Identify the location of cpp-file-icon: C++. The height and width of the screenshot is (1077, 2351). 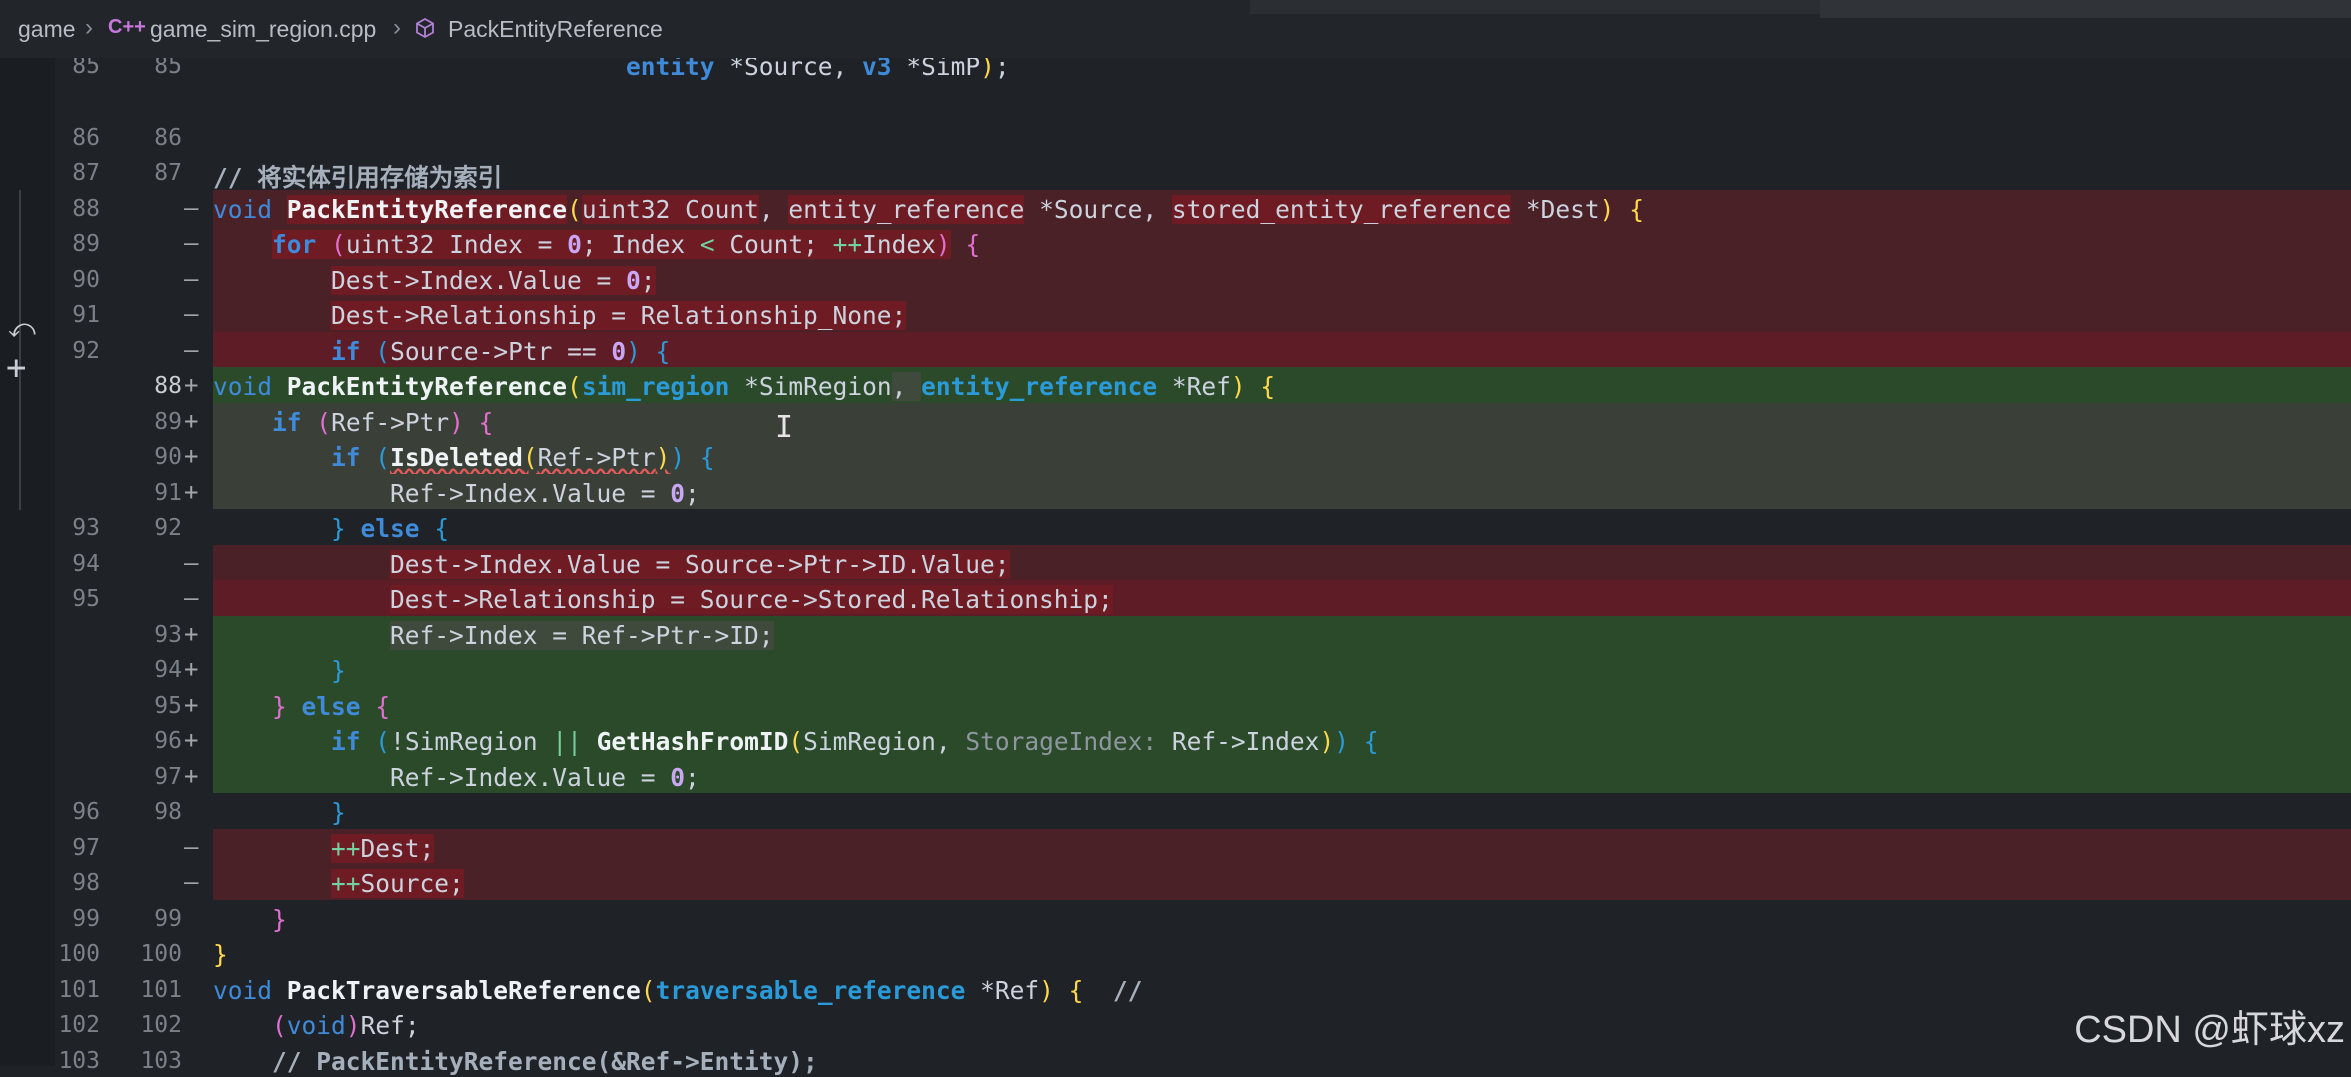
(127, 27).